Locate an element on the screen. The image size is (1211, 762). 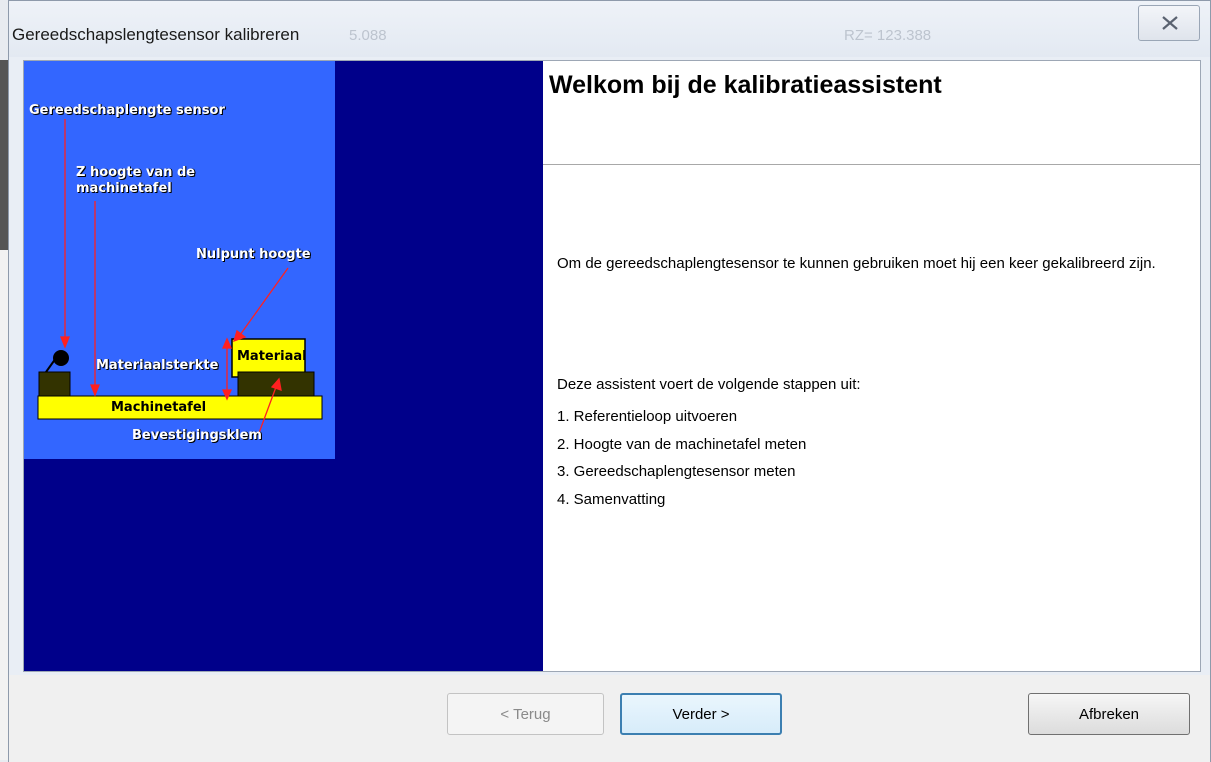
label-z-height-line1: Z hoogte van de is located at coordinates (136, 172).